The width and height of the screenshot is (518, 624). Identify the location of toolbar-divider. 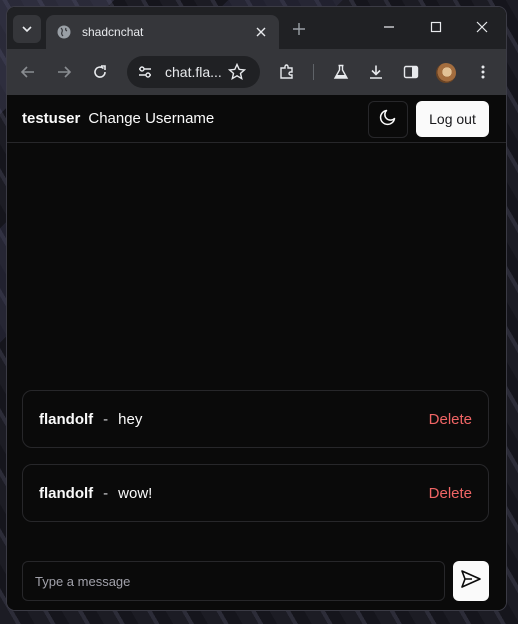
(313, 72).